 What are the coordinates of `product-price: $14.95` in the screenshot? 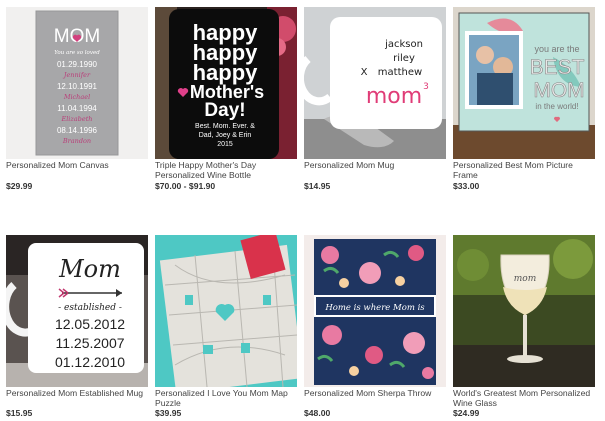 It's located at (317, 186).